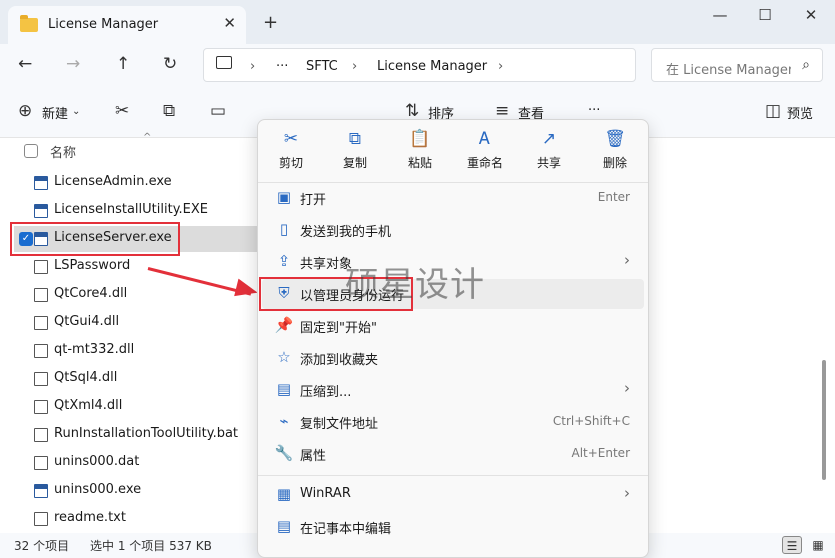  Describe the element at coordinates (728, 70) in the screenshot. I see `search-placeholder: 在 License Manager 中搜索` at that location.